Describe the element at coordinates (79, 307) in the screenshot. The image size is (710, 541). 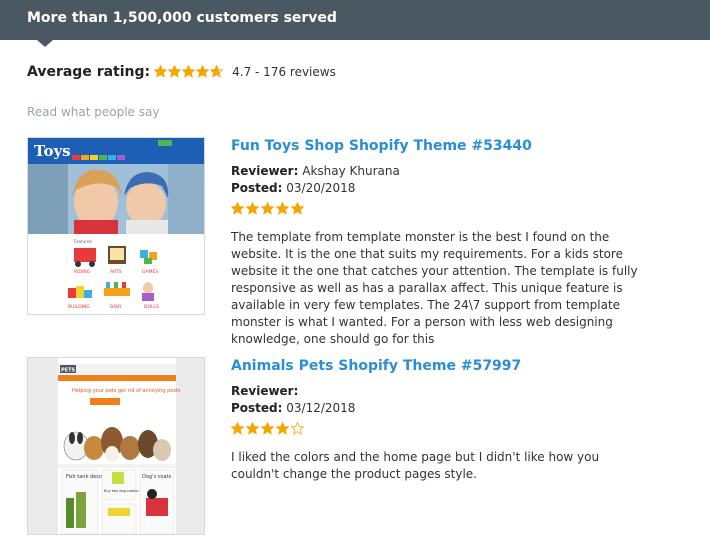
I see `thumb-cat: BUILDING` at that location.